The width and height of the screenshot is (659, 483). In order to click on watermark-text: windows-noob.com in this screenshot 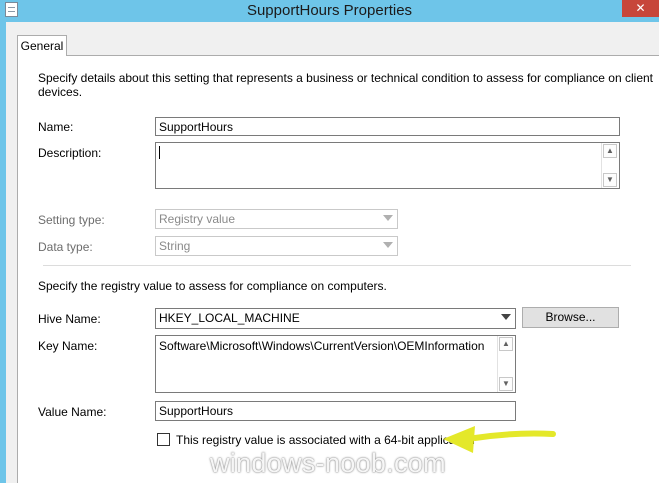, I will do `click(328, 463)`.